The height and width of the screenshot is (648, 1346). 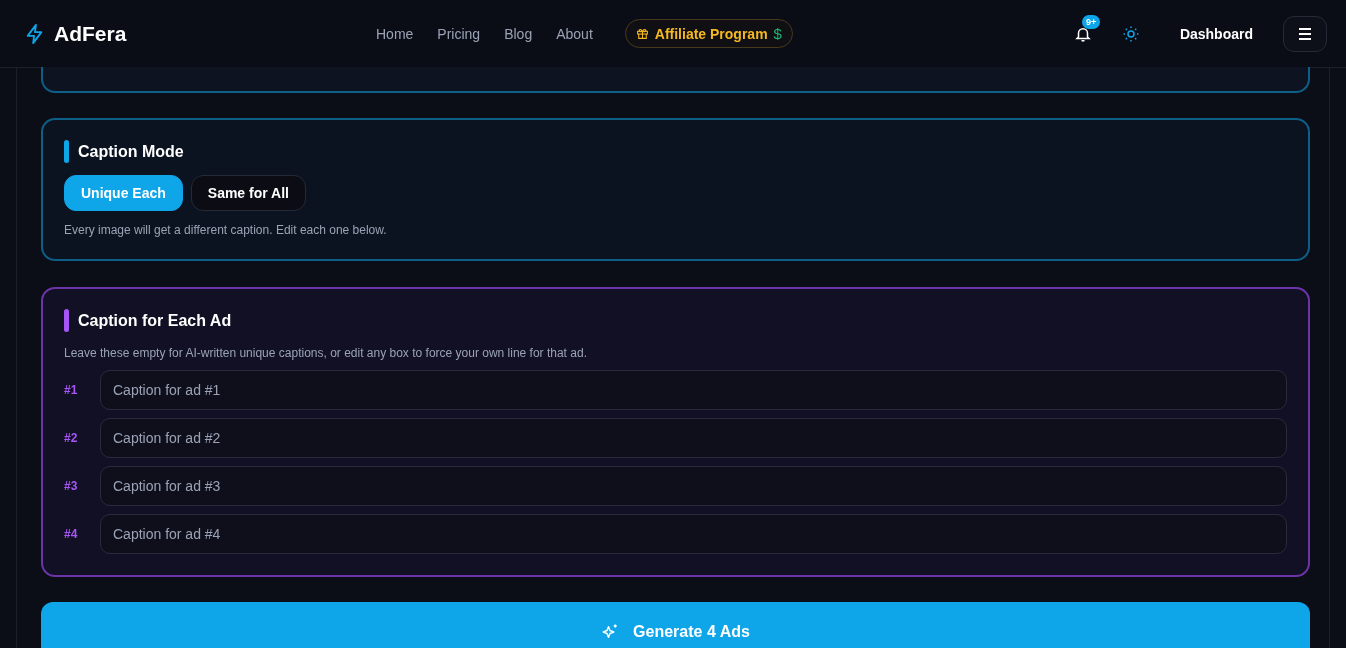 I want to click on captions-hint: Leave these empty for AI-written unique captions, or edit any box to force your own line for that ad., so click(x=326, y=353).